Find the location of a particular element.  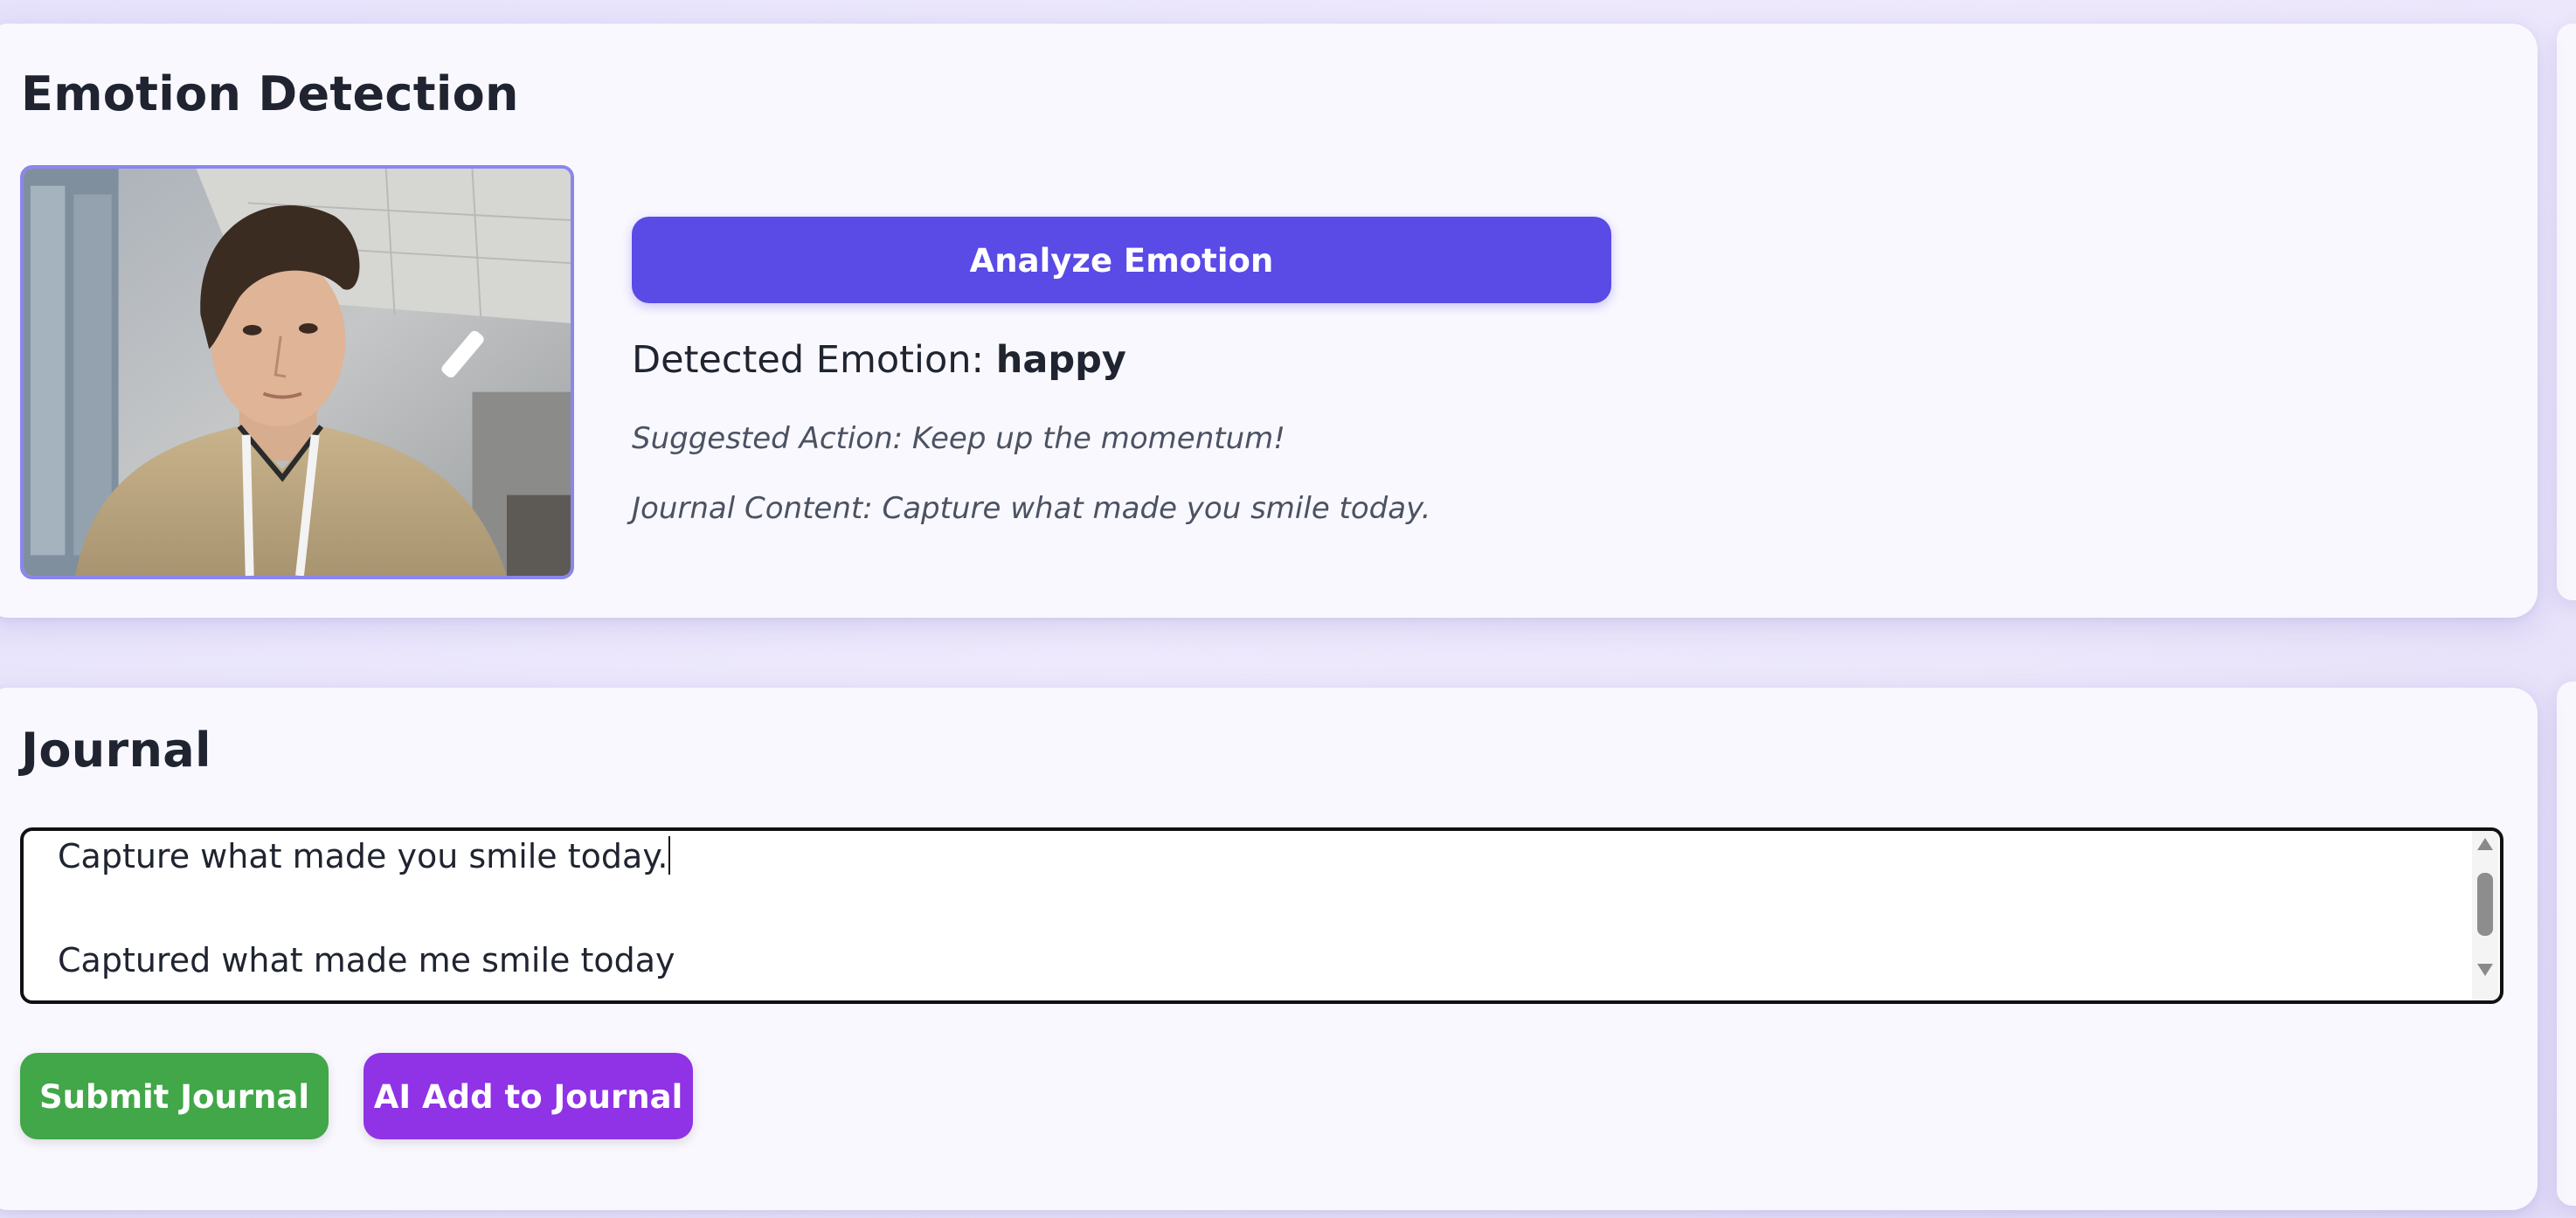

webcam-feed is located at coordinates (297, 372).